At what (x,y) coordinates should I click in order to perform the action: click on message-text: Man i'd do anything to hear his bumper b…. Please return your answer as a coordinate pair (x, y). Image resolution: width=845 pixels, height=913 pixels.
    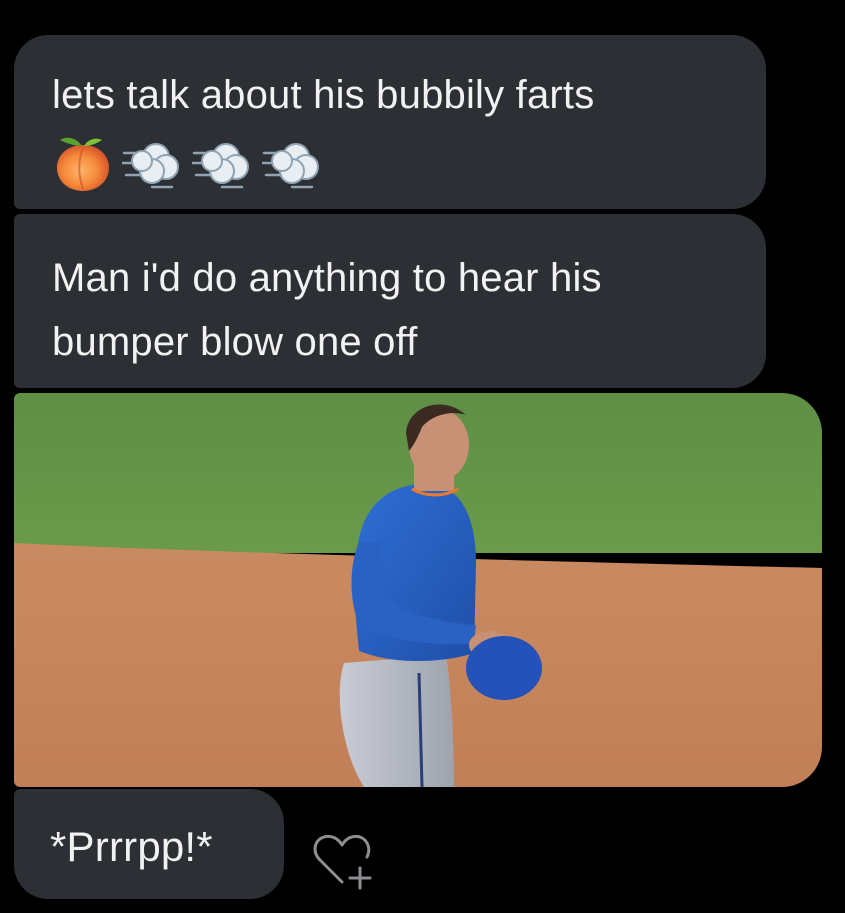
    Looking at the image, I should click on (327, 310).